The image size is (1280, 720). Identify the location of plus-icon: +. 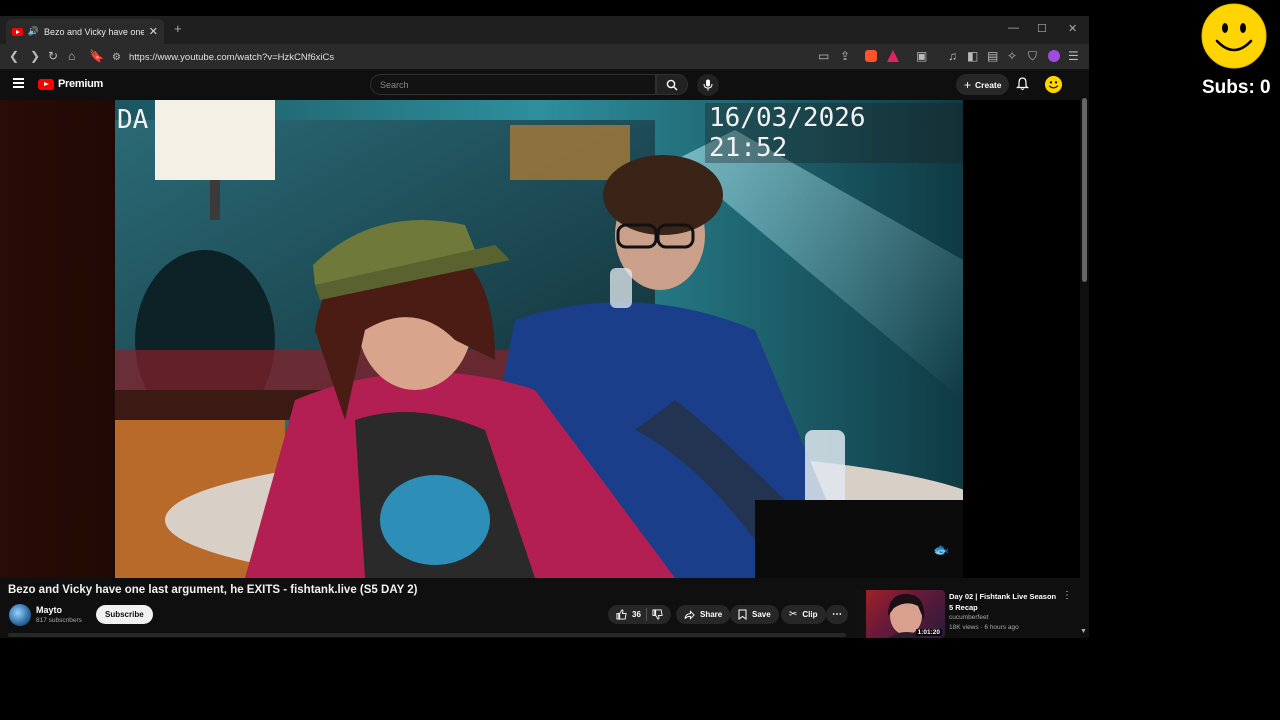
(968, 84).